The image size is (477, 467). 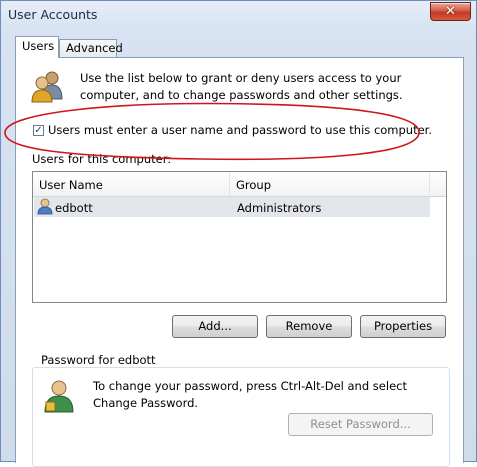 I want to click on column-header-group: Group, so click(x=253, y=185).